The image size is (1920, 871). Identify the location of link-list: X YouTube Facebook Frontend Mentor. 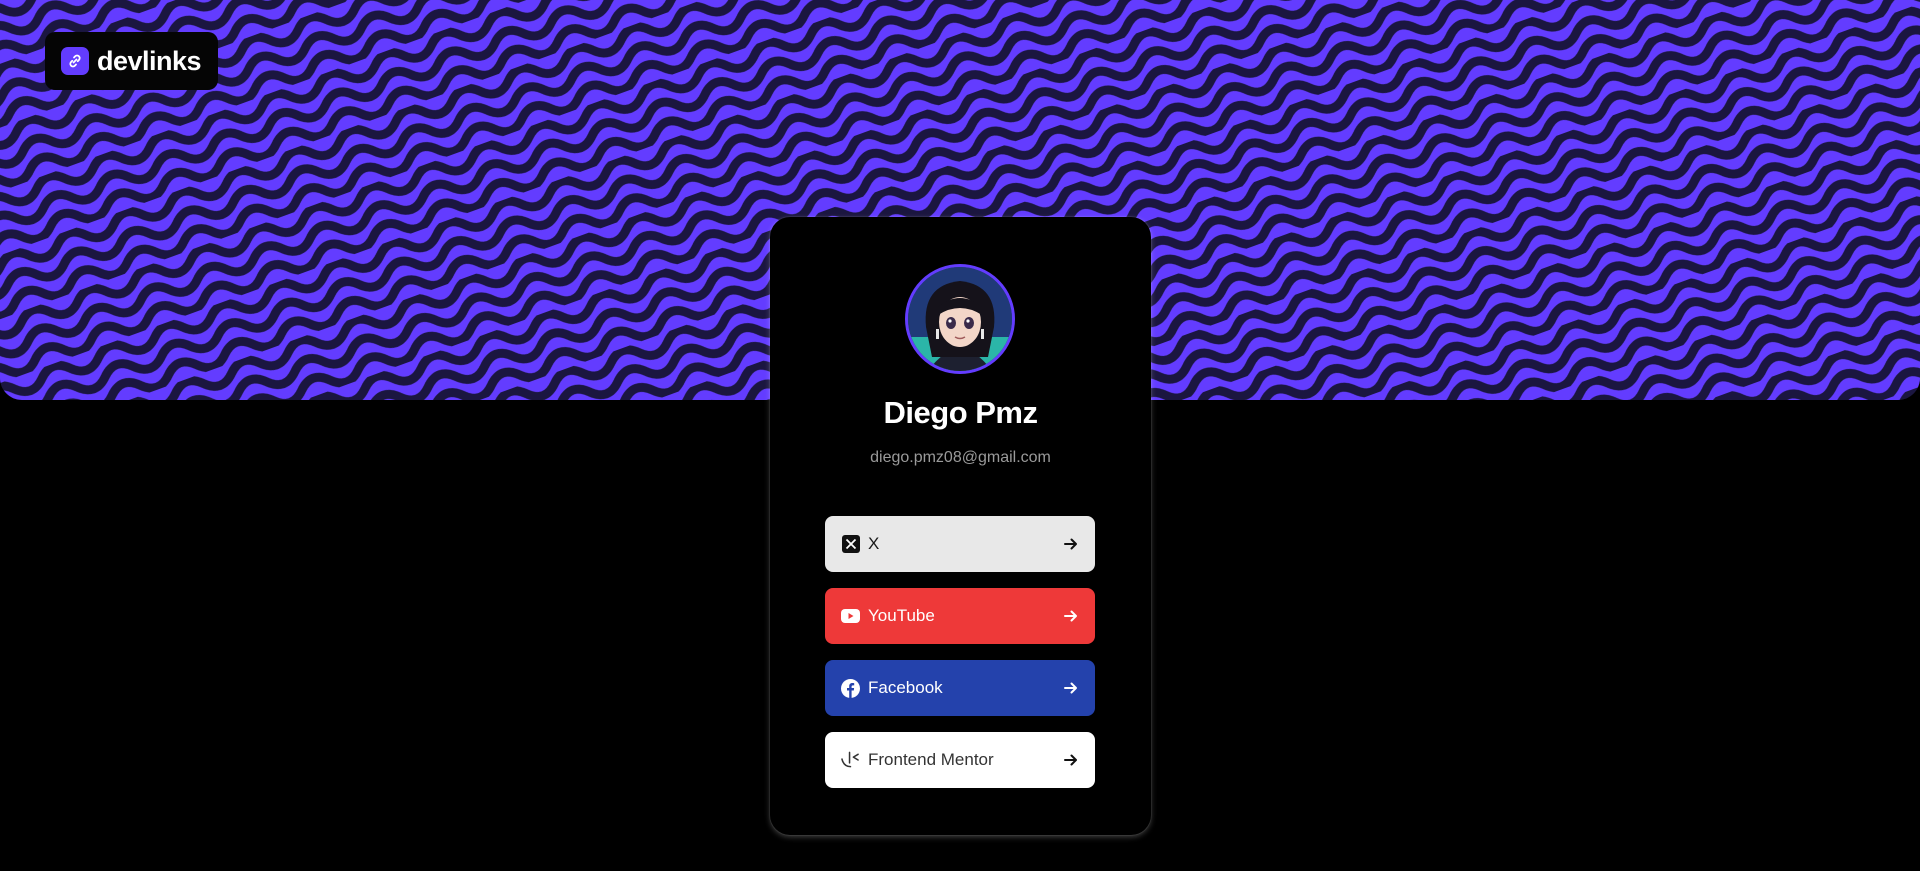
(960, 660).